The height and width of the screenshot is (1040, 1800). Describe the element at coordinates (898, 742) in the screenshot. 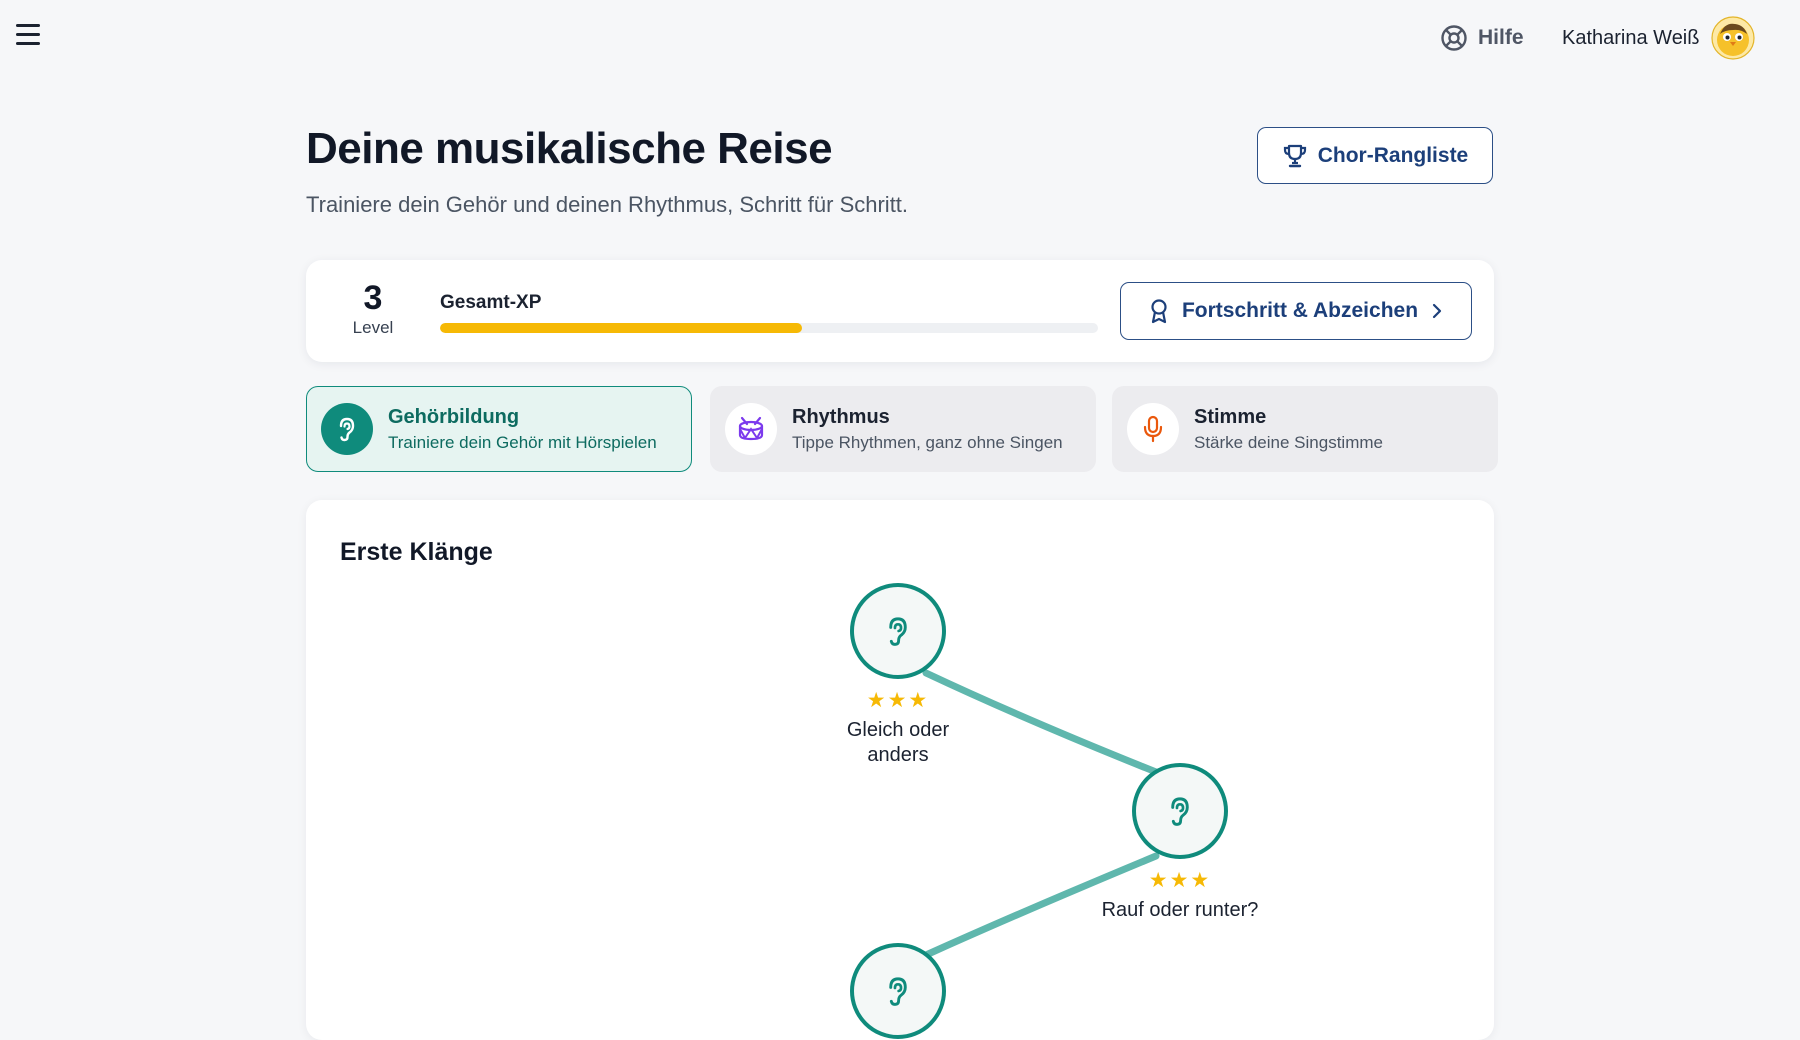

I see `lesson-title: Gleich oder anders` at that location.